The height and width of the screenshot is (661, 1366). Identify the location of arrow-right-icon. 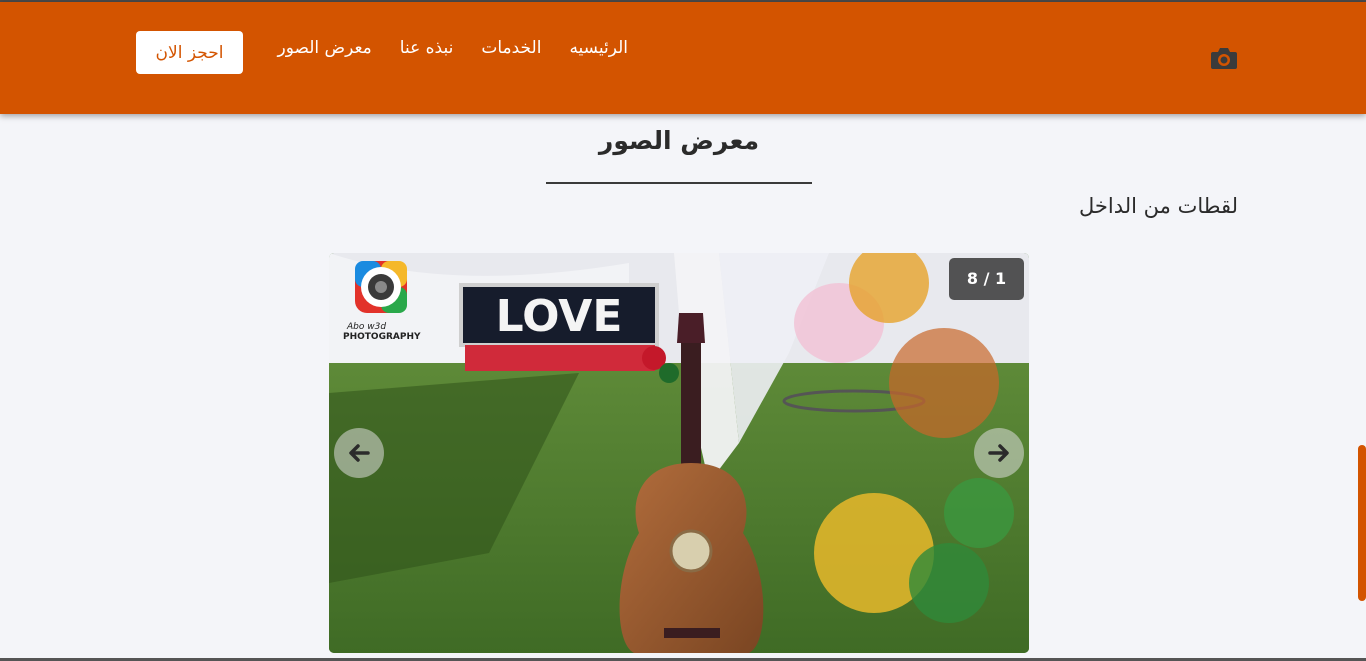
(998, 453).